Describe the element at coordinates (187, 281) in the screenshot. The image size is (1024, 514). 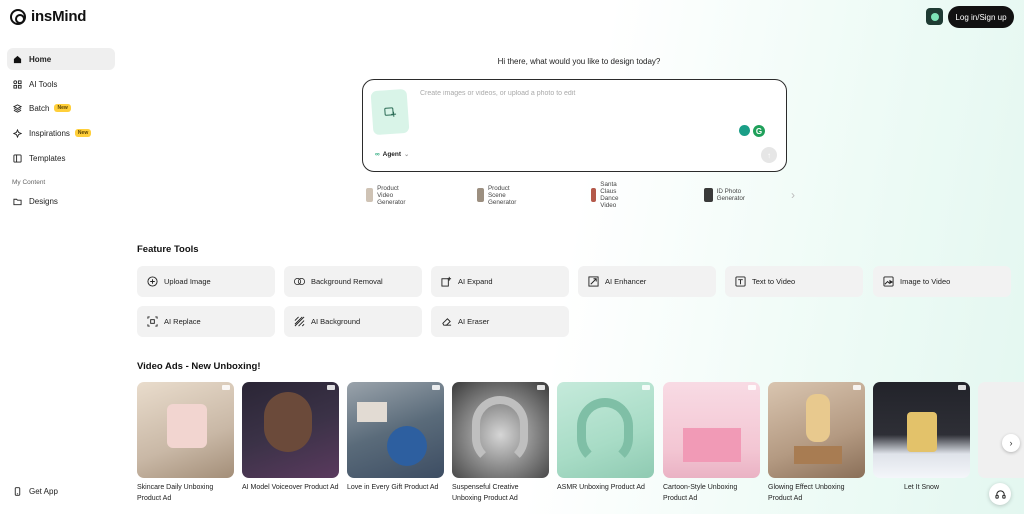
I see `tool-label: Upload Image` at that location.